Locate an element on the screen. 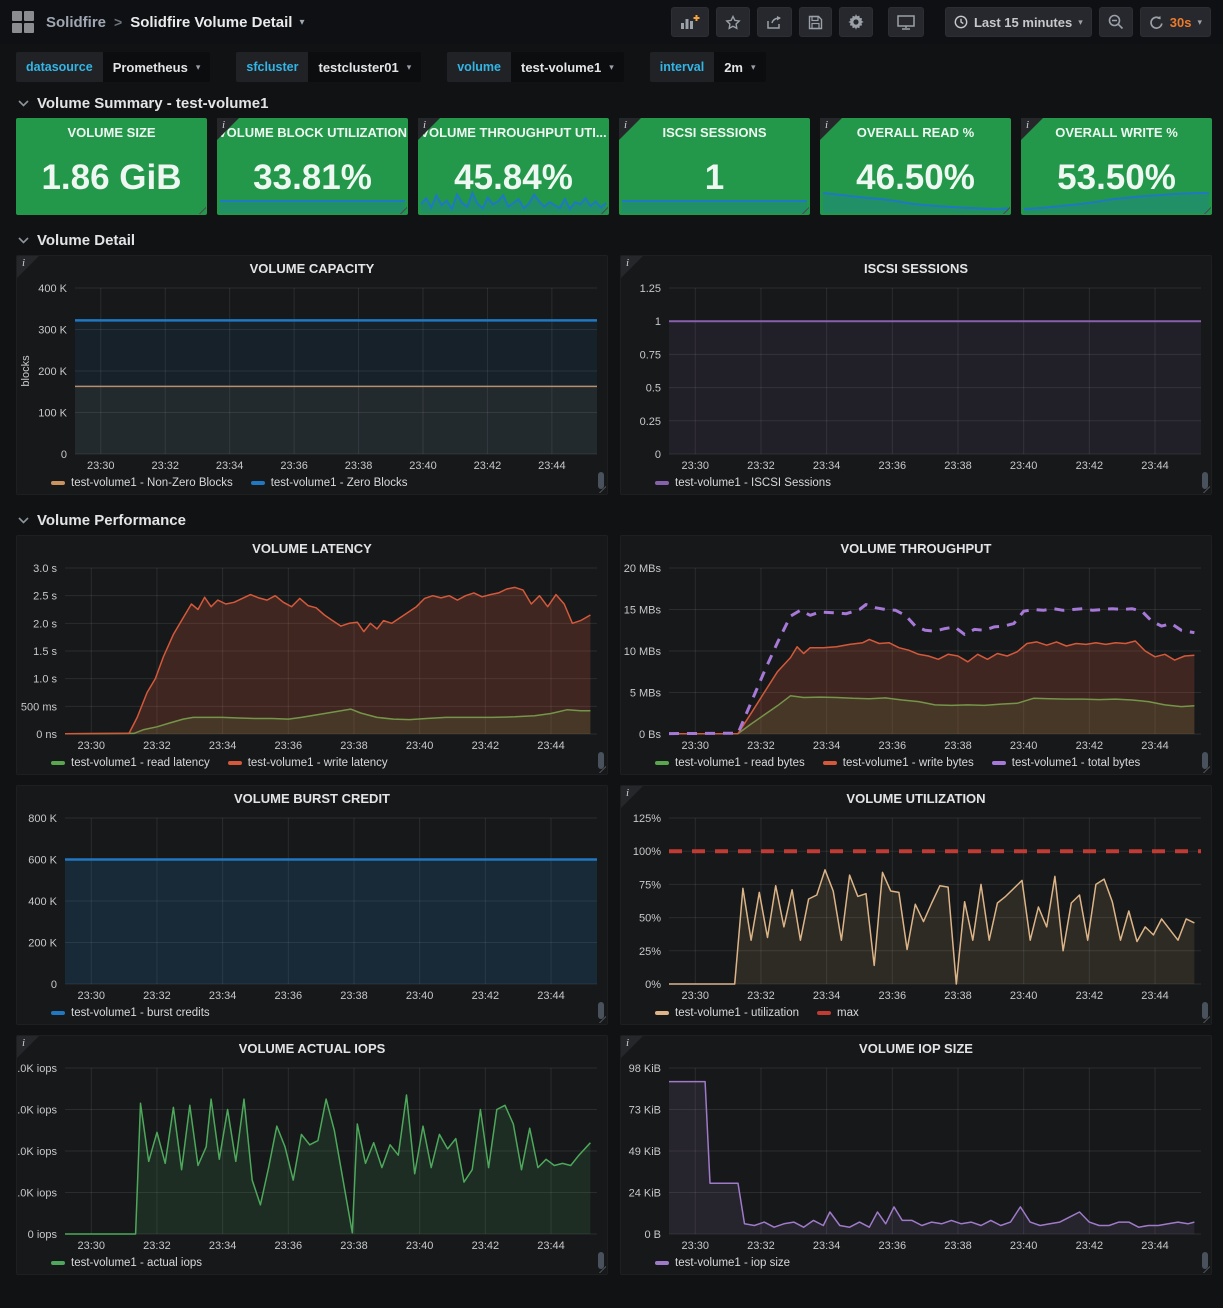  settings-button is located at coordinates (855, 22).